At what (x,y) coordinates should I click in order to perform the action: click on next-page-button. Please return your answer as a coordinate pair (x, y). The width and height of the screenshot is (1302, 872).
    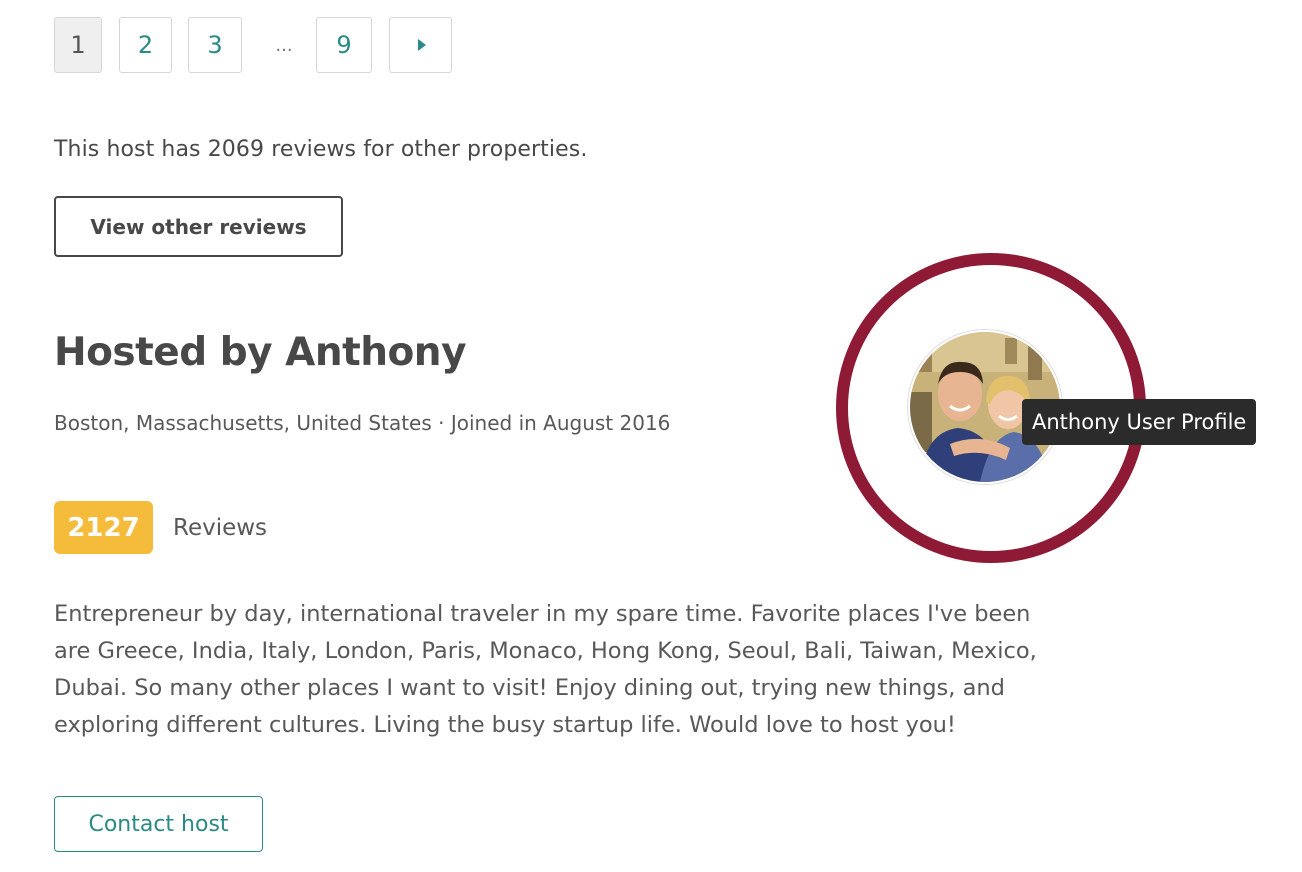
    Looking at the image, I should click on (420, 45).